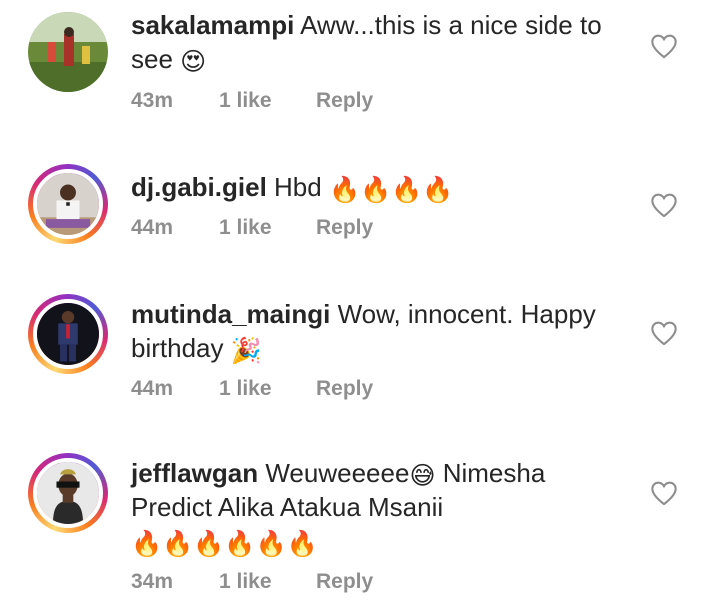  I want to click on comment-username: jefflawgan, so click(194, 473).